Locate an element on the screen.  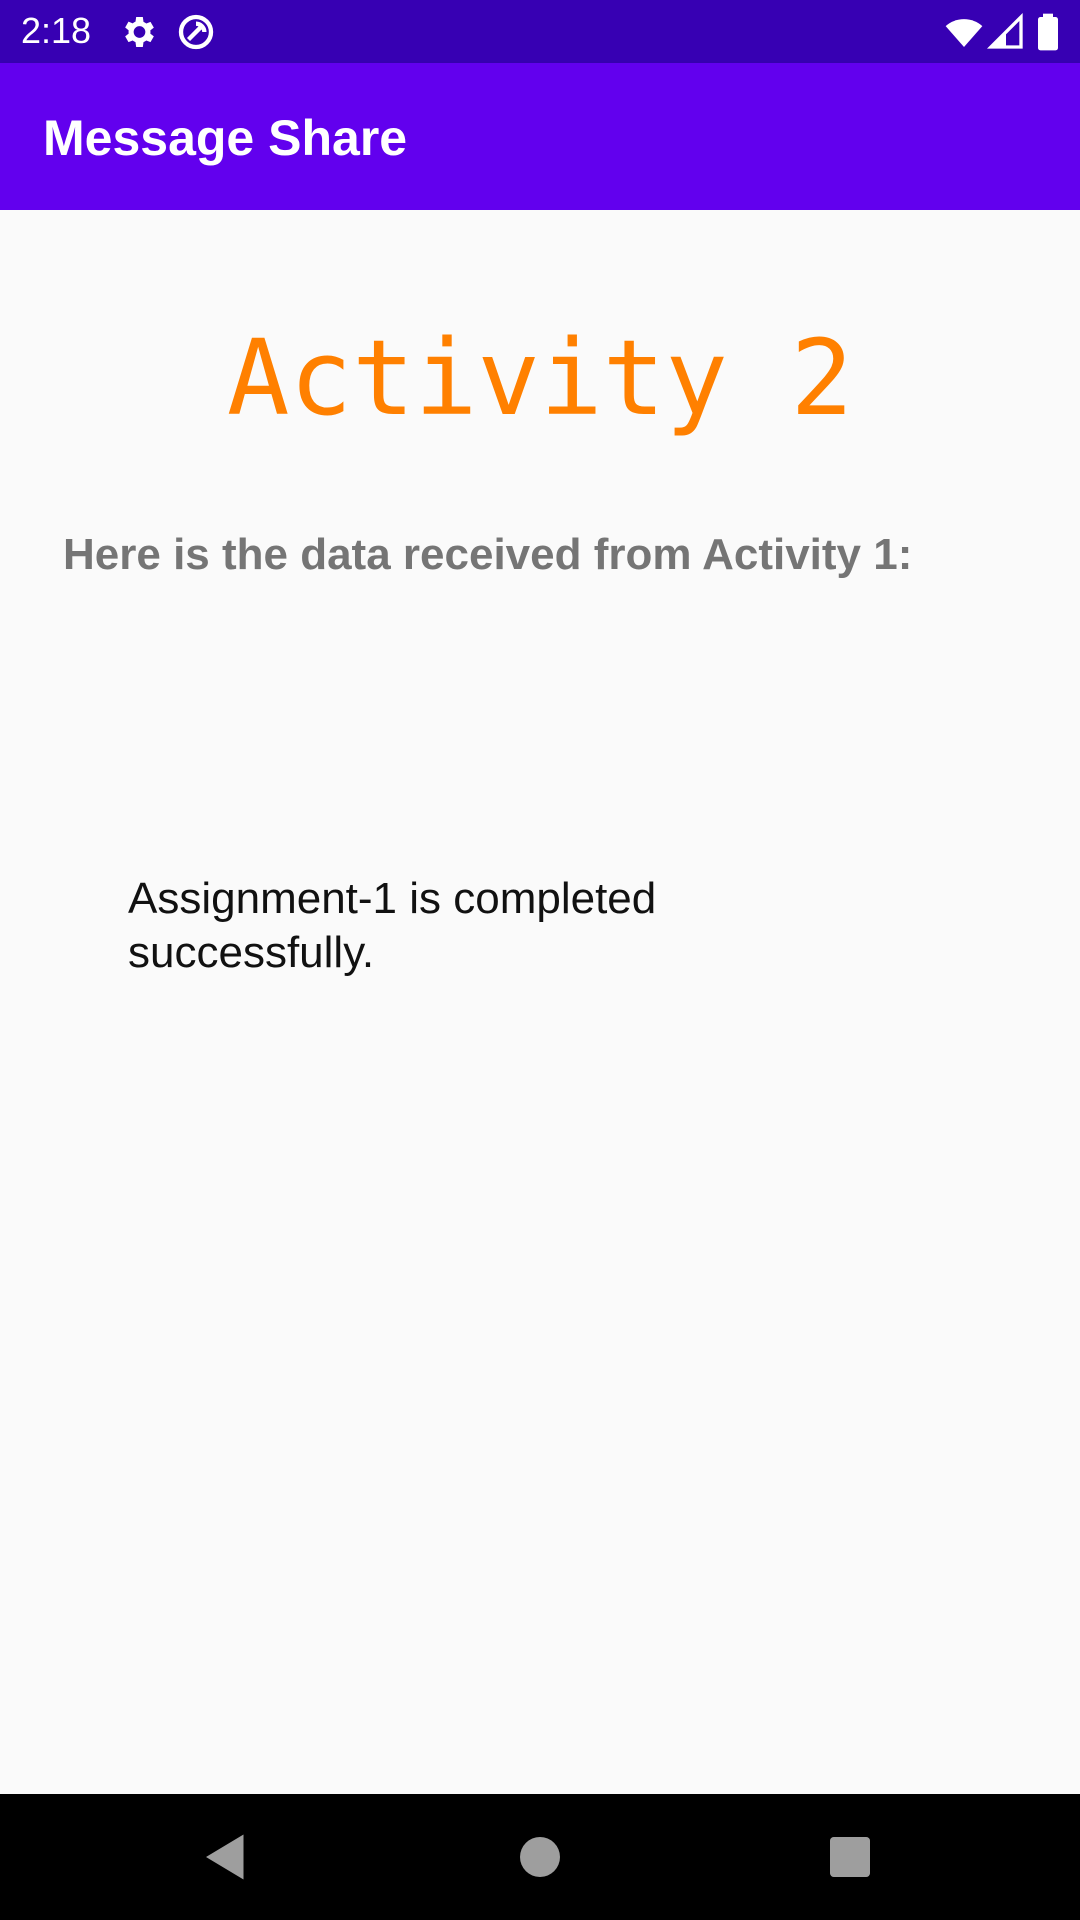
home-icon is located at coordinates (540, 1857).